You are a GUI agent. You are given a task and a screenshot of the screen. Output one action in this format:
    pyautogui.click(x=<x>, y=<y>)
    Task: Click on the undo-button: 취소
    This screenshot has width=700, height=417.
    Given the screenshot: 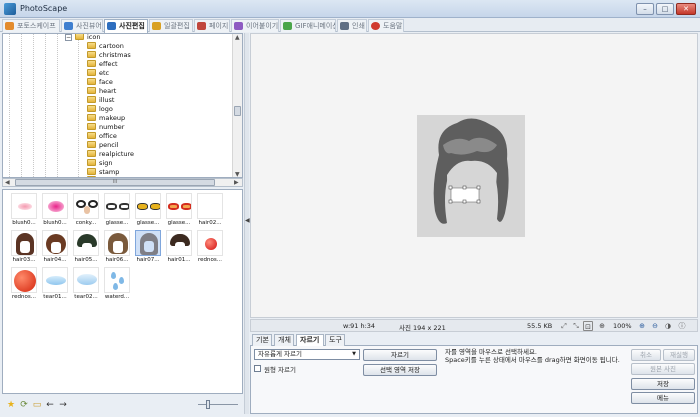 What is the action you would take?
    pyautogui.click(x=646, y=355)
    